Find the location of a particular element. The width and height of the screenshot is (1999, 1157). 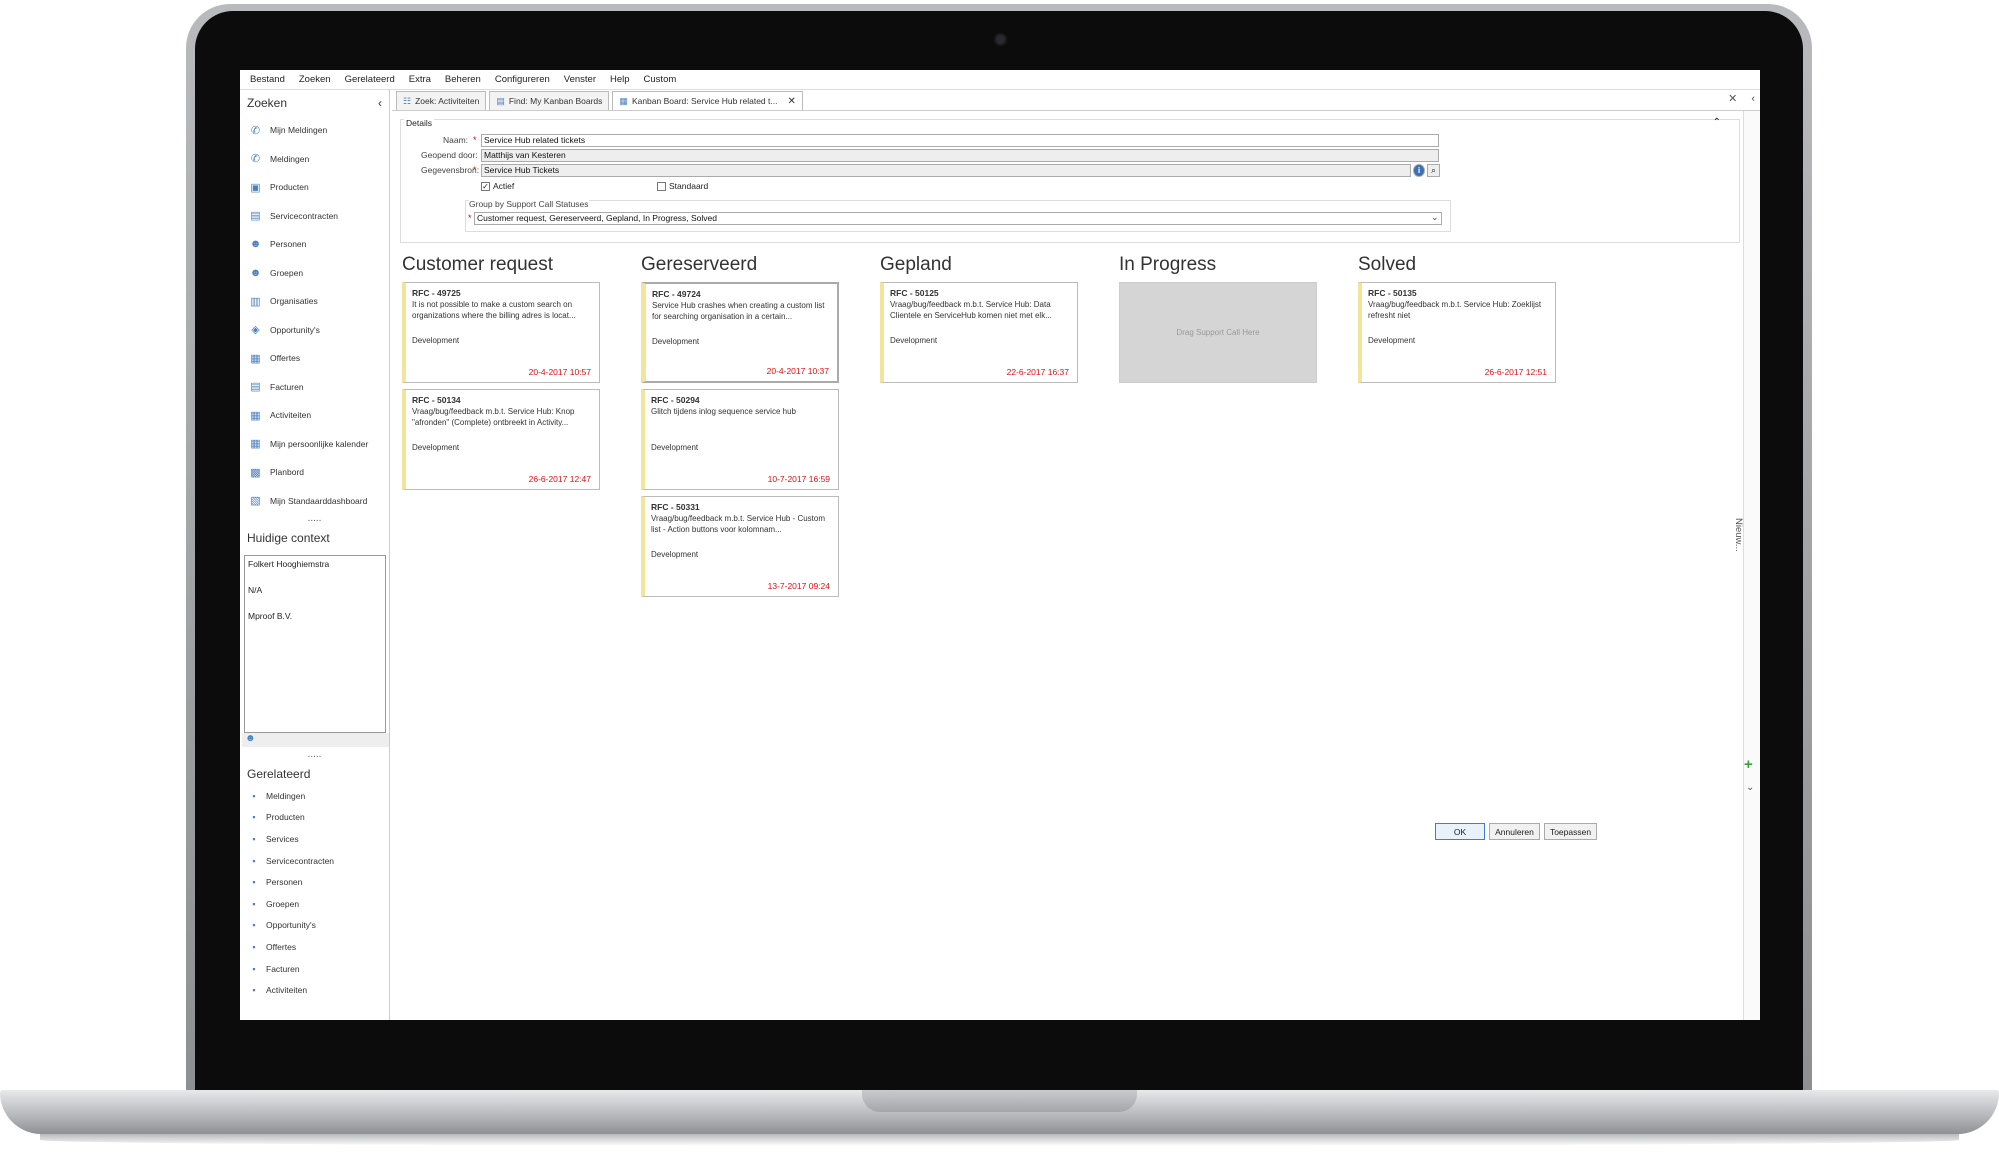

sidebar-item: ✆ Meldingen is located at coordinates (314, 159).